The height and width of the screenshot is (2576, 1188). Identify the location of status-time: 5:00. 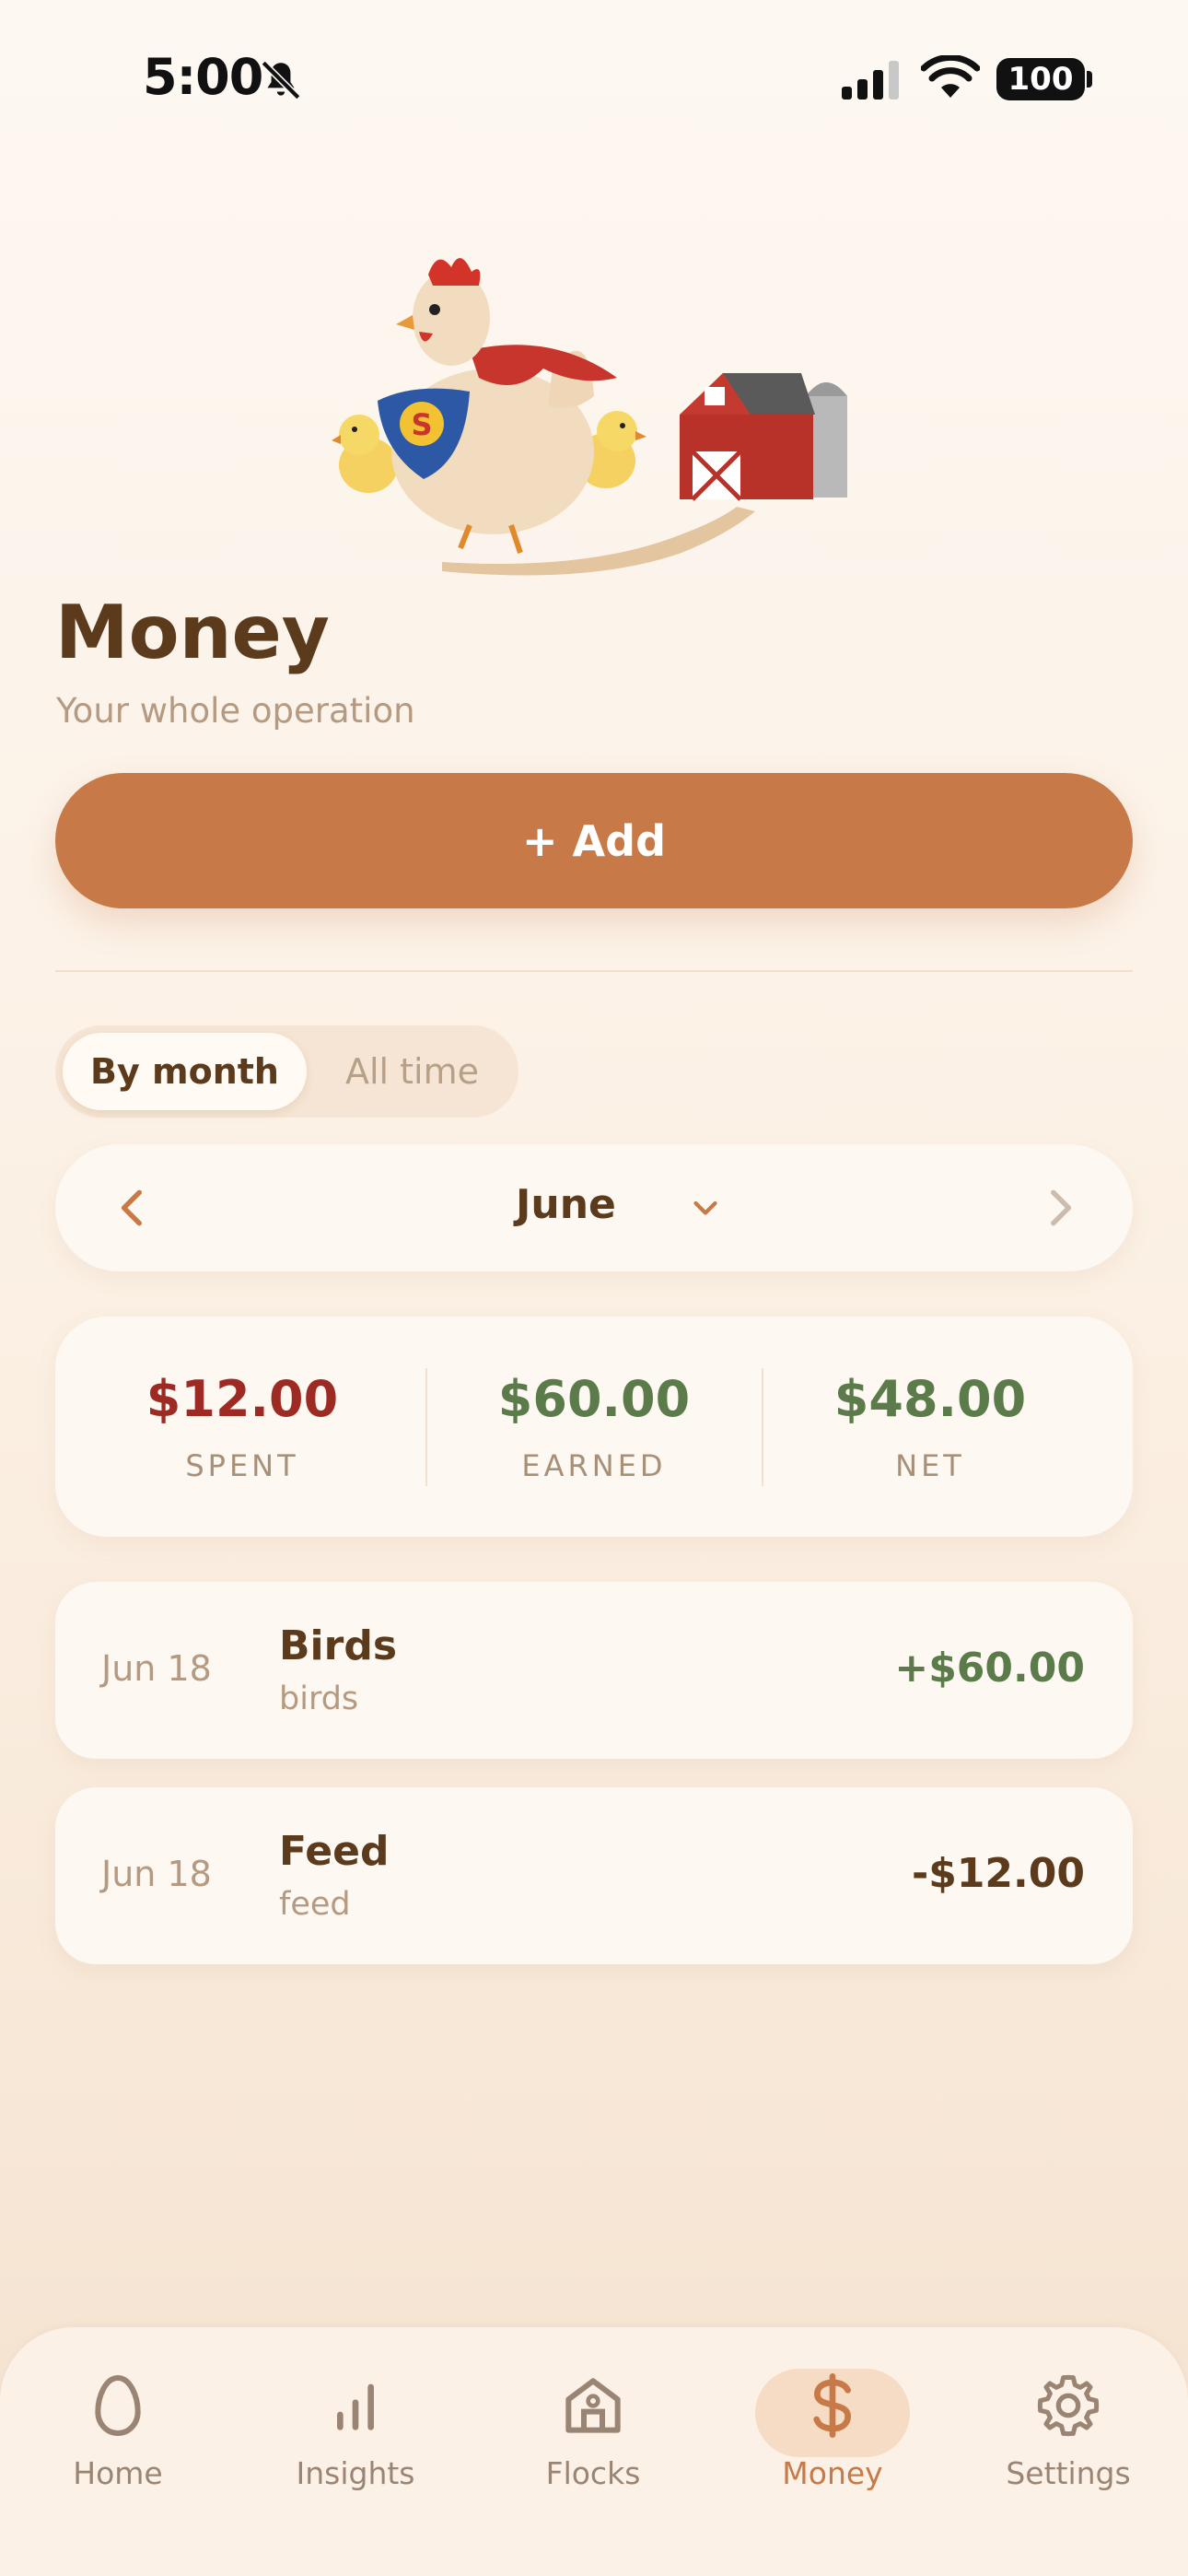
(203, 77).